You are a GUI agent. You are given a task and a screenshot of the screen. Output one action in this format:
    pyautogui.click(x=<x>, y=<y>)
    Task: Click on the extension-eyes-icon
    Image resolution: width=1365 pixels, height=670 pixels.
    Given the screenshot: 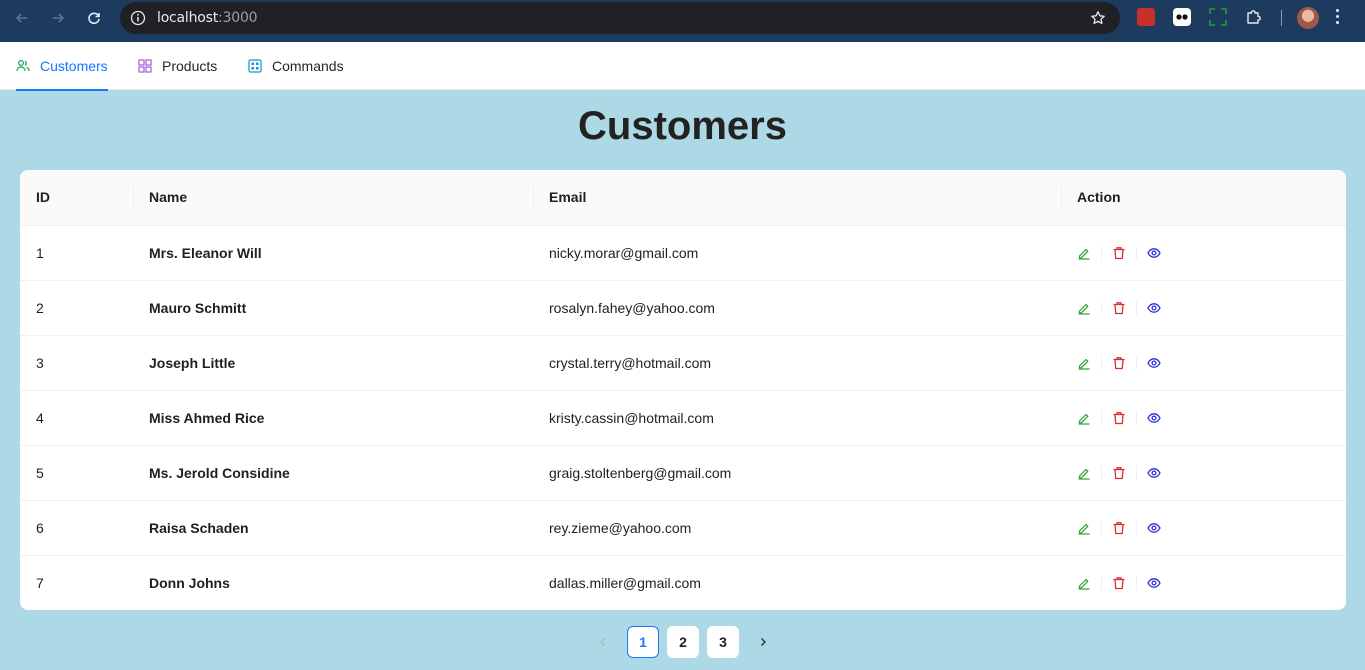 What is the action you would take?
    pyautogui.click(x=1182, y=17)
    